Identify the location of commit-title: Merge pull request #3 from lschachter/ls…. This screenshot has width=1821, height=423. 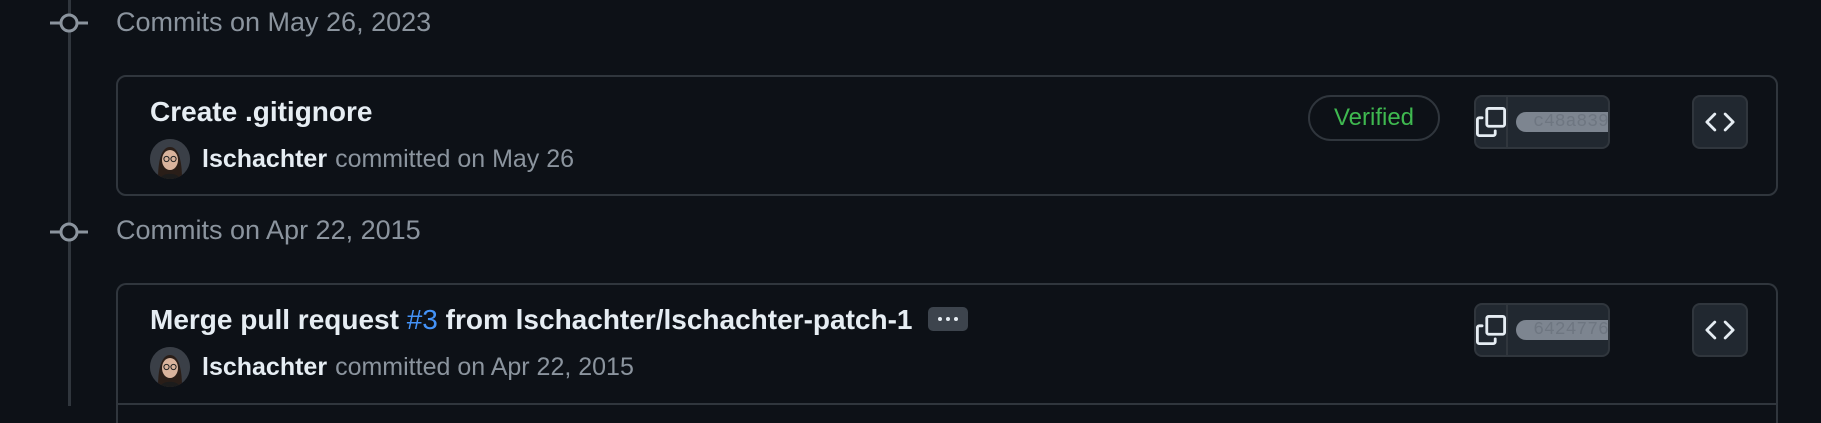
(559, 320).